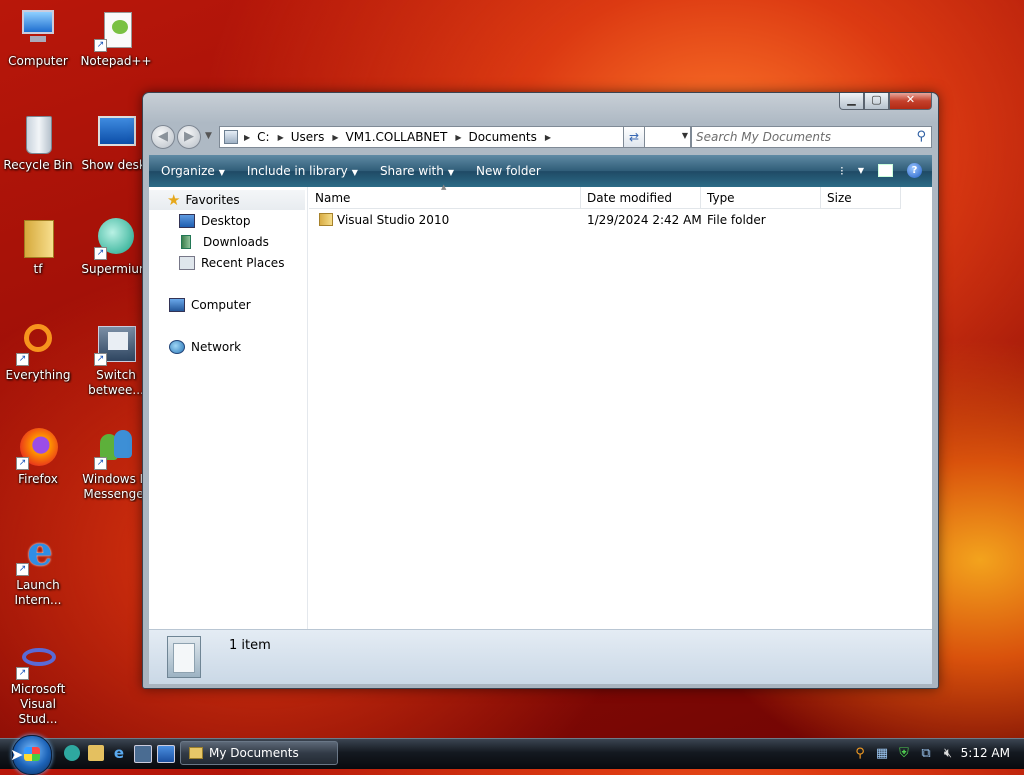  I want to click on nav-computer-label: Computer, so click(221, 305).